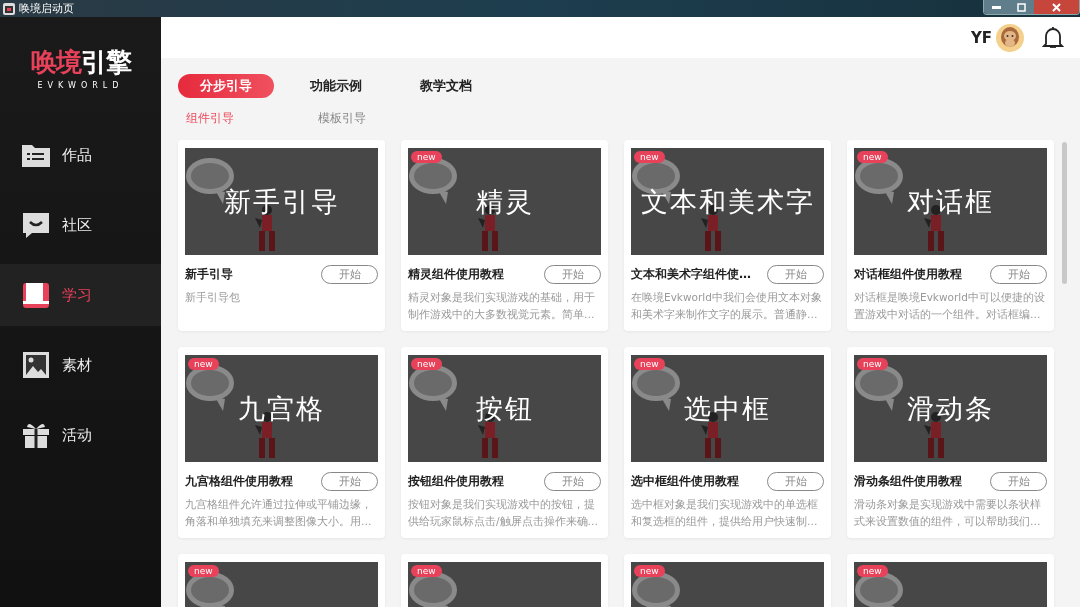  I want to click on logo-text: 引擎, so click(105, 62).